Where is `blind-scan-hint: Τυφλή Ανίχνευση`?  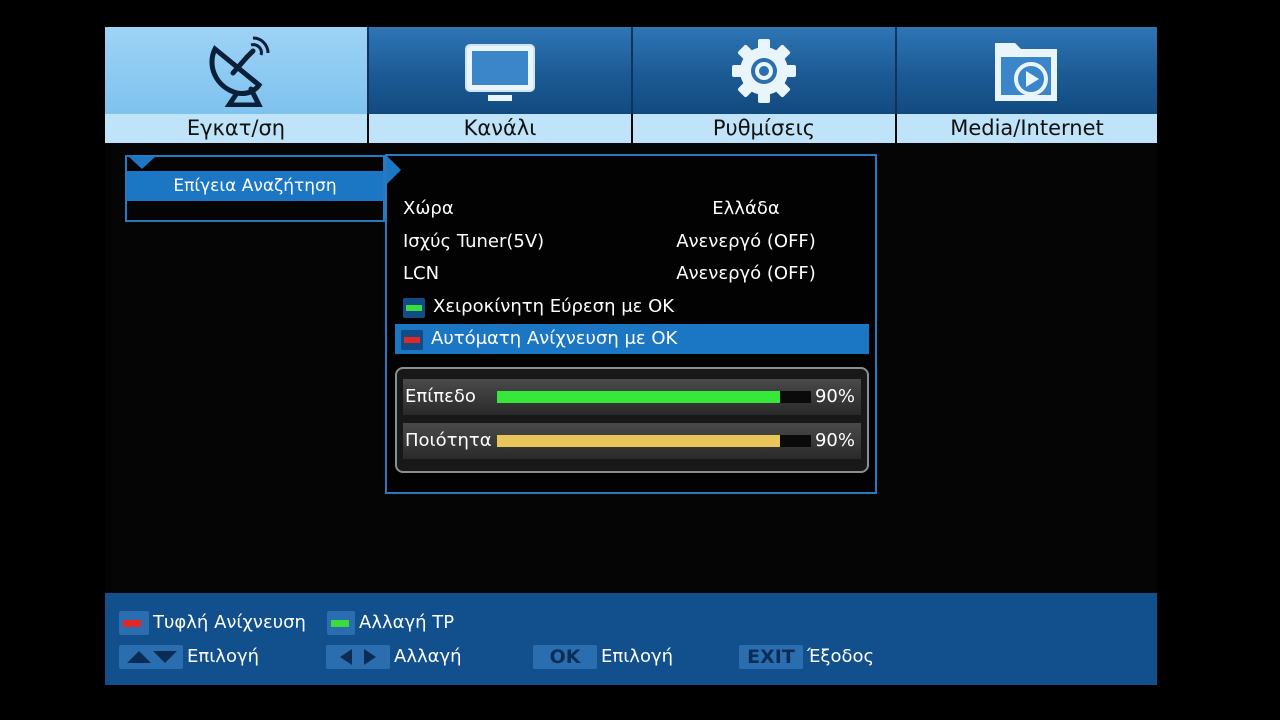
blind-scan-hint: Τυφλή Ανίχνευση is located at coordinates (229, 623).